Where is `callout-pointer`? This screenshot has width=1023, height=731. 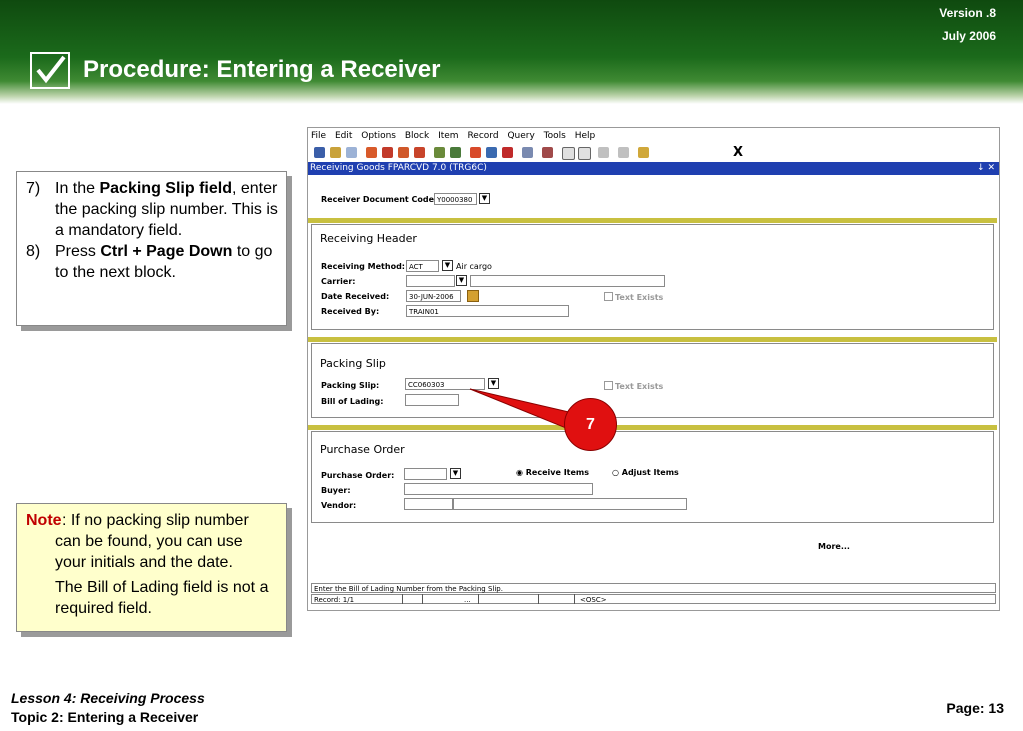 callout-pointer is located at coordinates (521, 408).